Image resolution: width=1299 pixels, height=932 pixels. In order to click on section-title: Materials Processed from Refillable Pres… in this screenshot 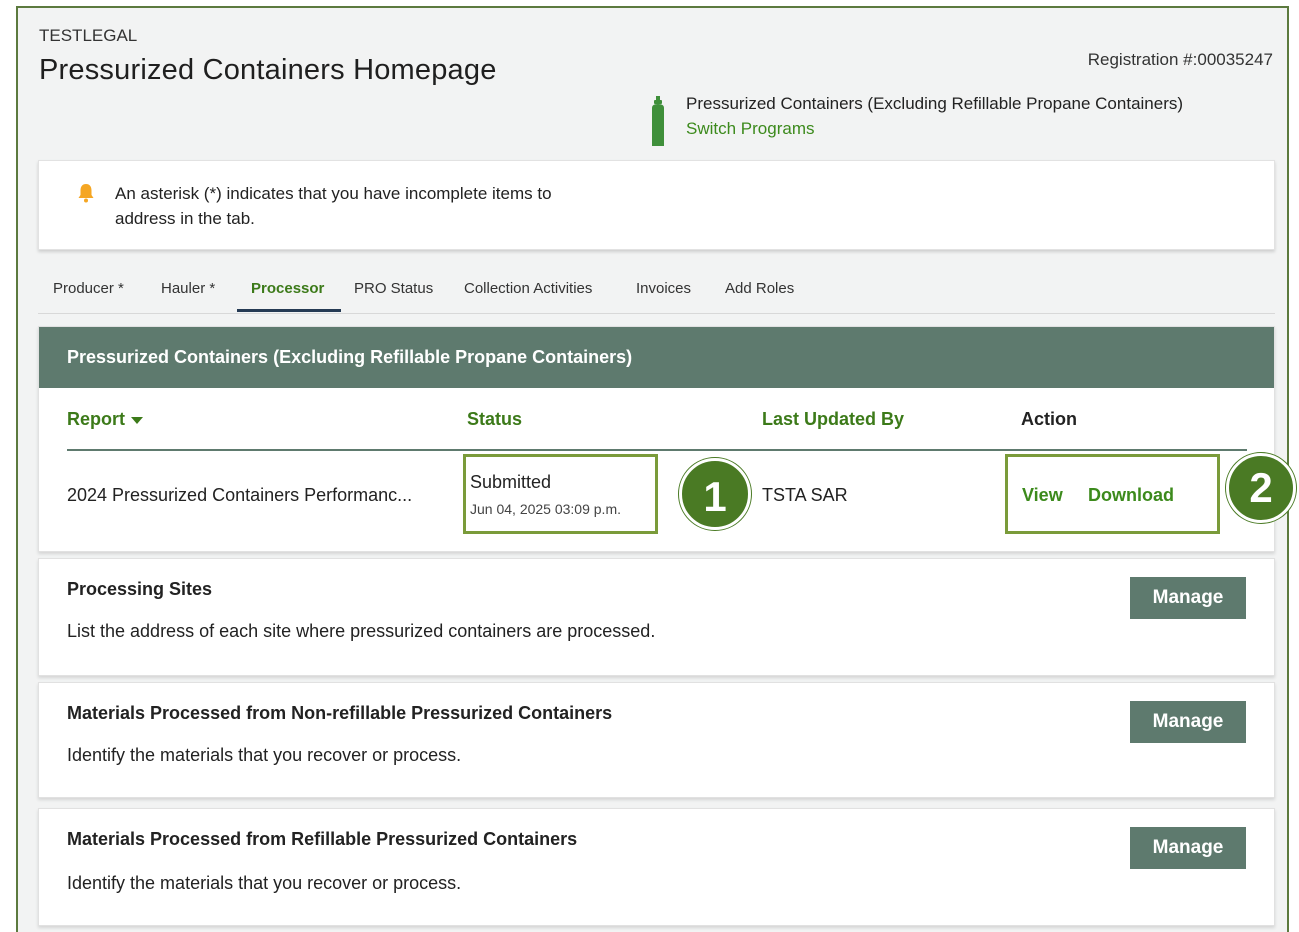, I will do `click(322, 839)`.